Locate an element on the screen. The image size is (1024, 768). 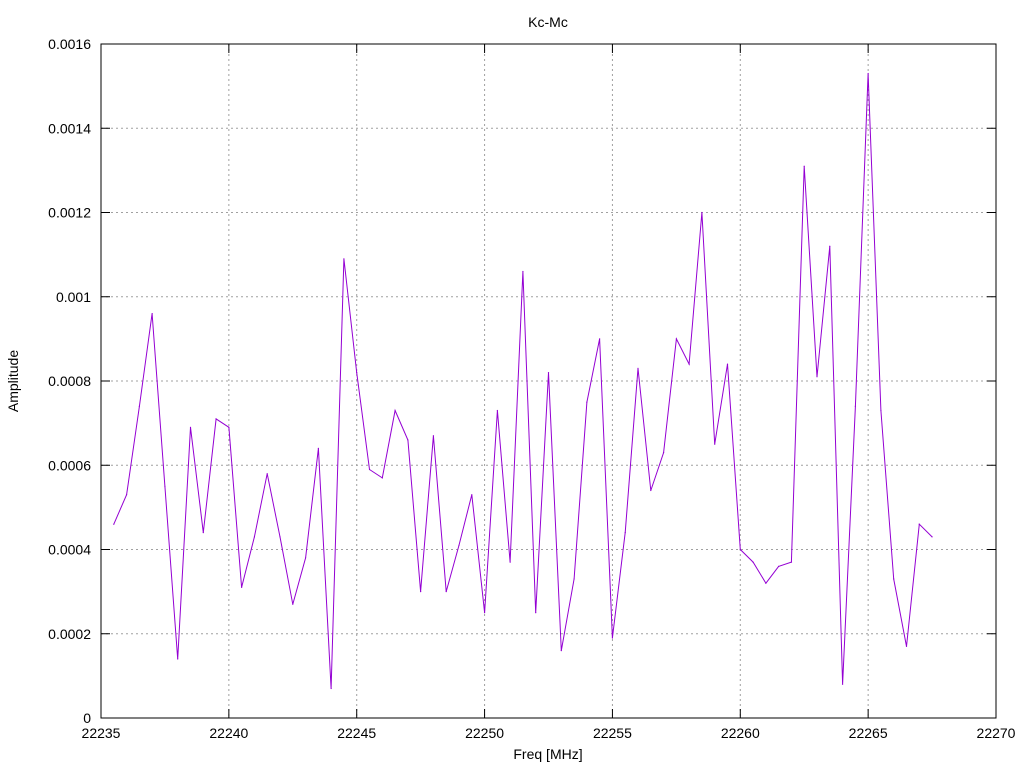
y-tick-label: 0.0002 is located at coordinates (69, 634).